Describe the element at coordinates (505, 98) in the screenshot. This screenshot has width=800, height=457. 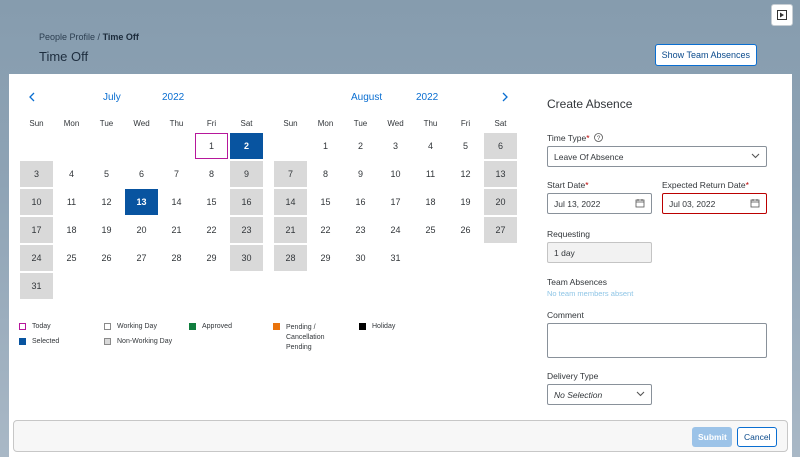
I see `next-month-icon` at that location.